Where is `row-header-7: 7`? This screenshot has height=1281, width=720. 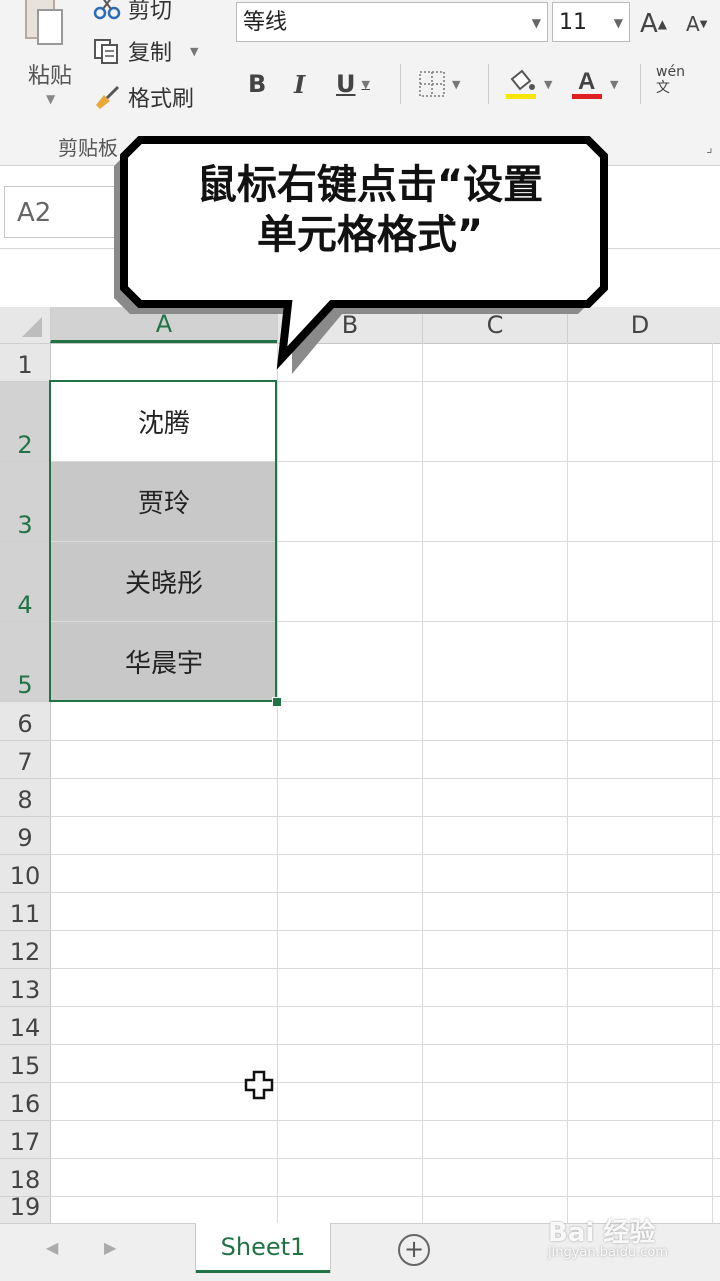 row-header-7: 7 is located at coordinates (25, 759).